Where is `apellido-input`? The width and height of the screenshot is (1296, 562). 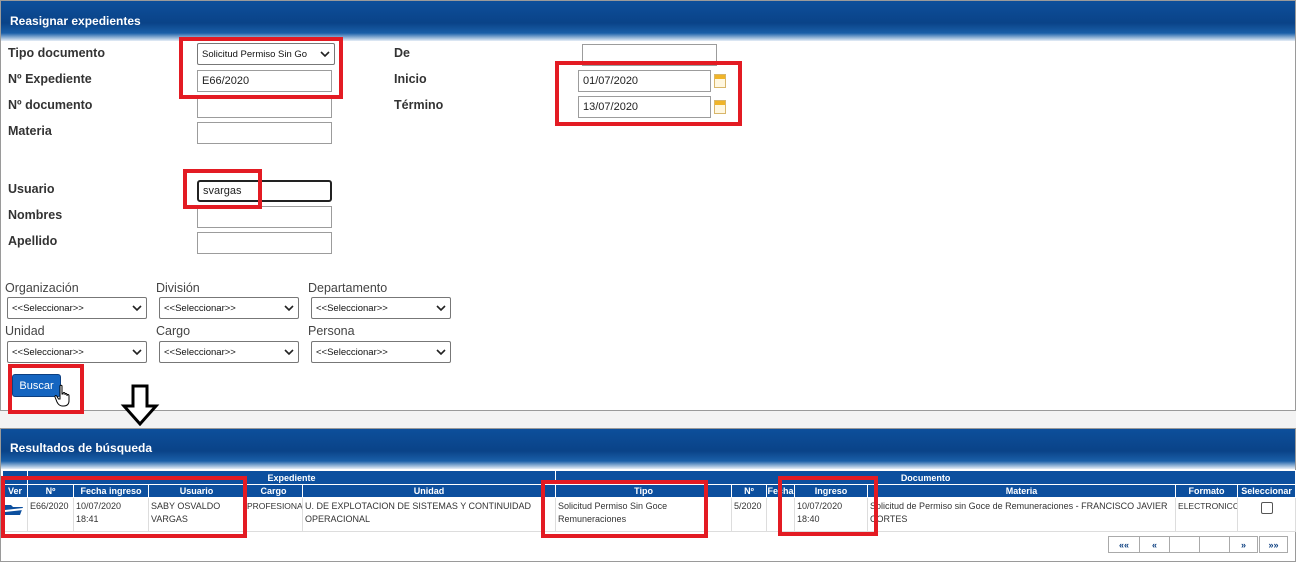
apellido-input is located at coordinates (264, 243).